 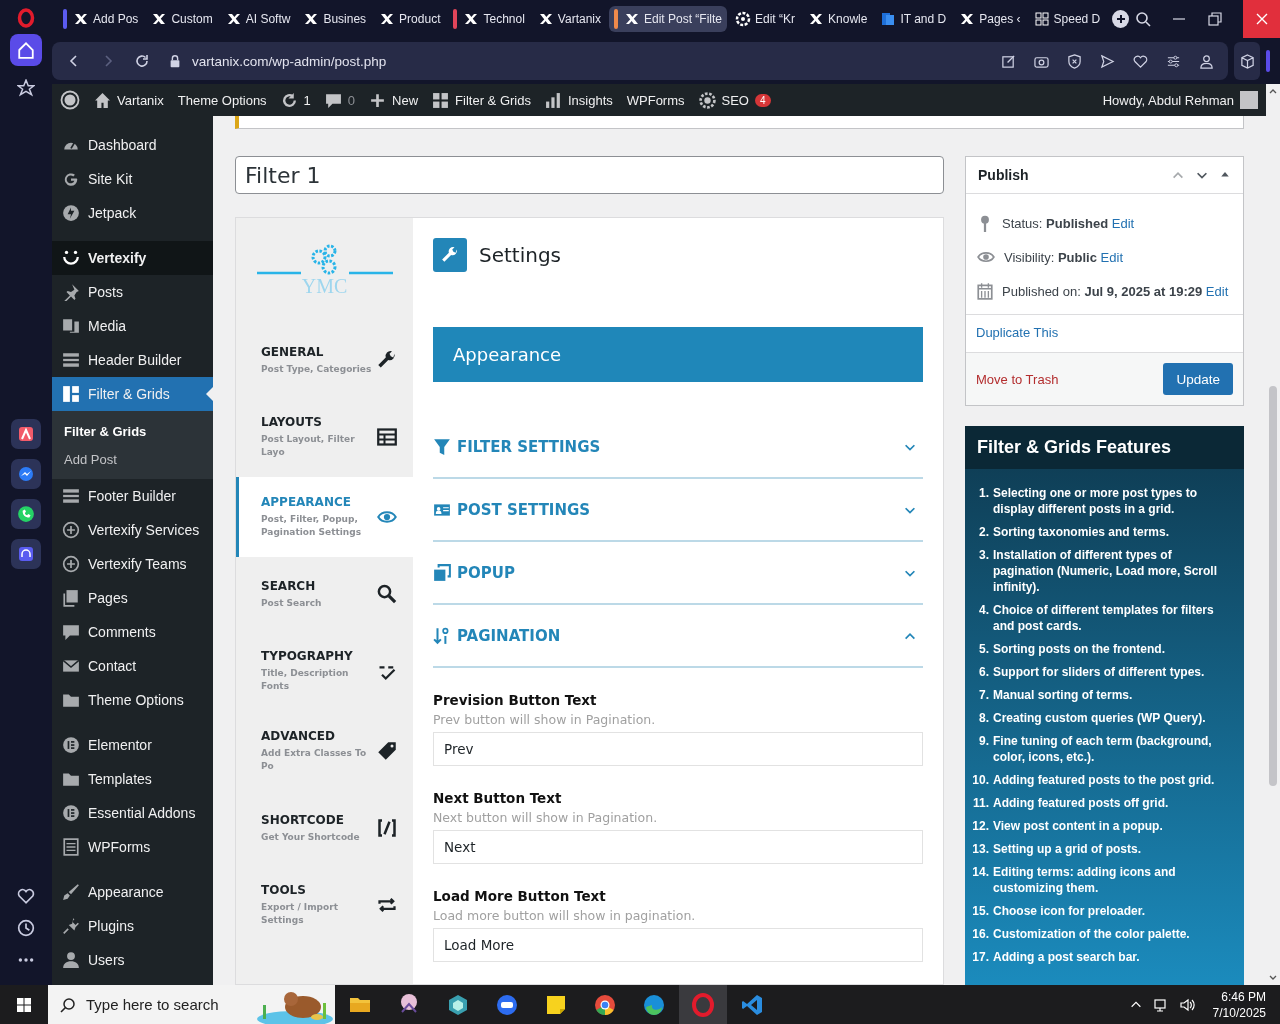 I want to click on settings-tab: GENERAL Post Type, Categories, so click(x=324, y=360).